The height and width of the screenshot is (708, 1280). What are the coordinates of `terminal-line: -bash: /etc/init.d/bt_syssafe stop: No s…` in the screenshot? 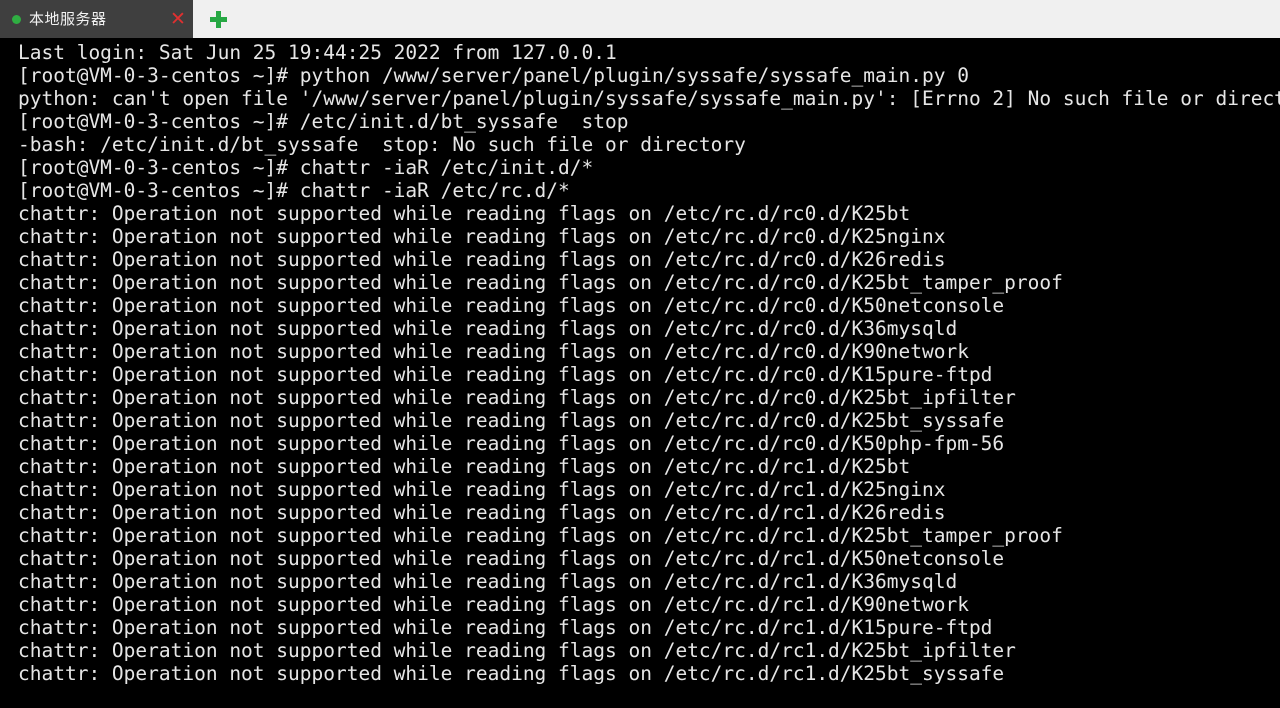 It's located at (382, 144).